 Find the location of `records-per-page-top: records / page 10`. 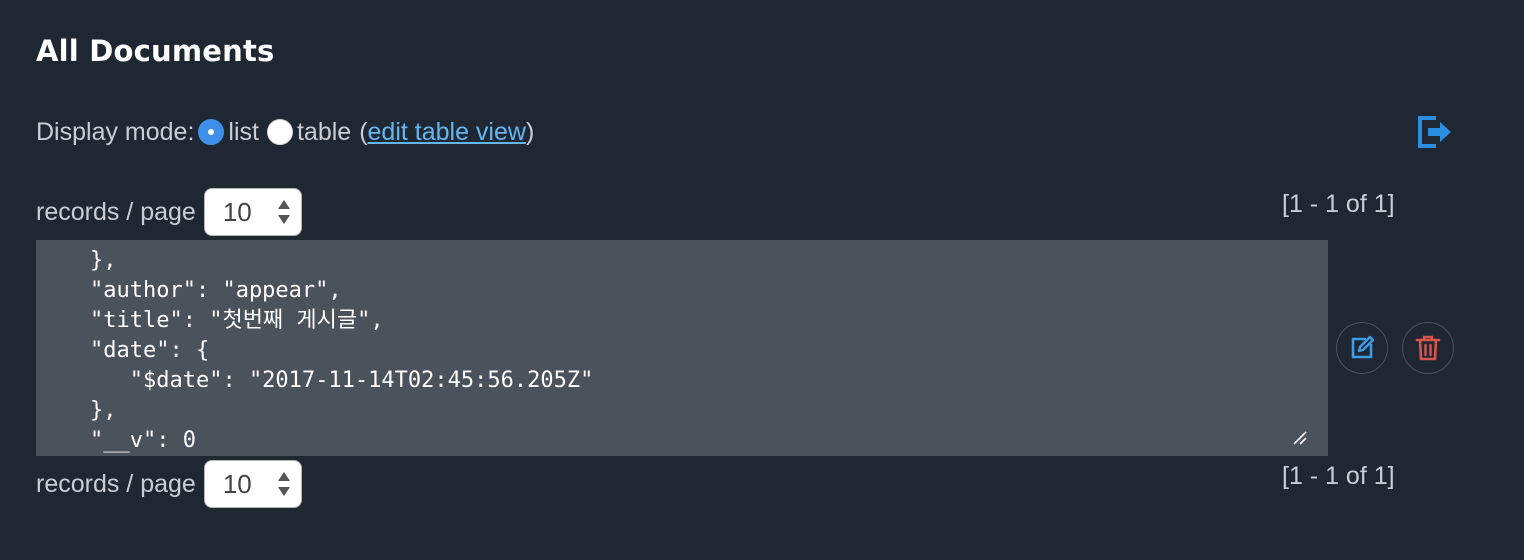

records-per-page-top: records / page 10 is located at coordinates (169, 212).